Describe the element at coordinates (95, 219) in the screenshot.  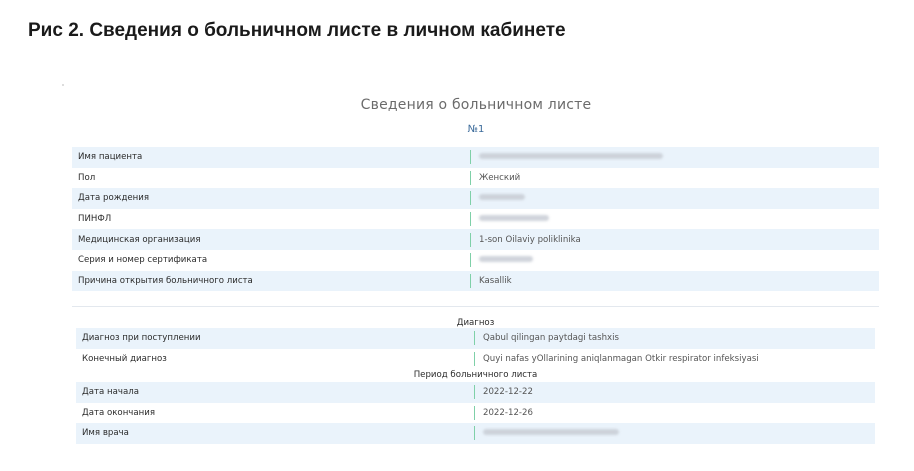
I see `row-label: ПИНФЛ` at that location.